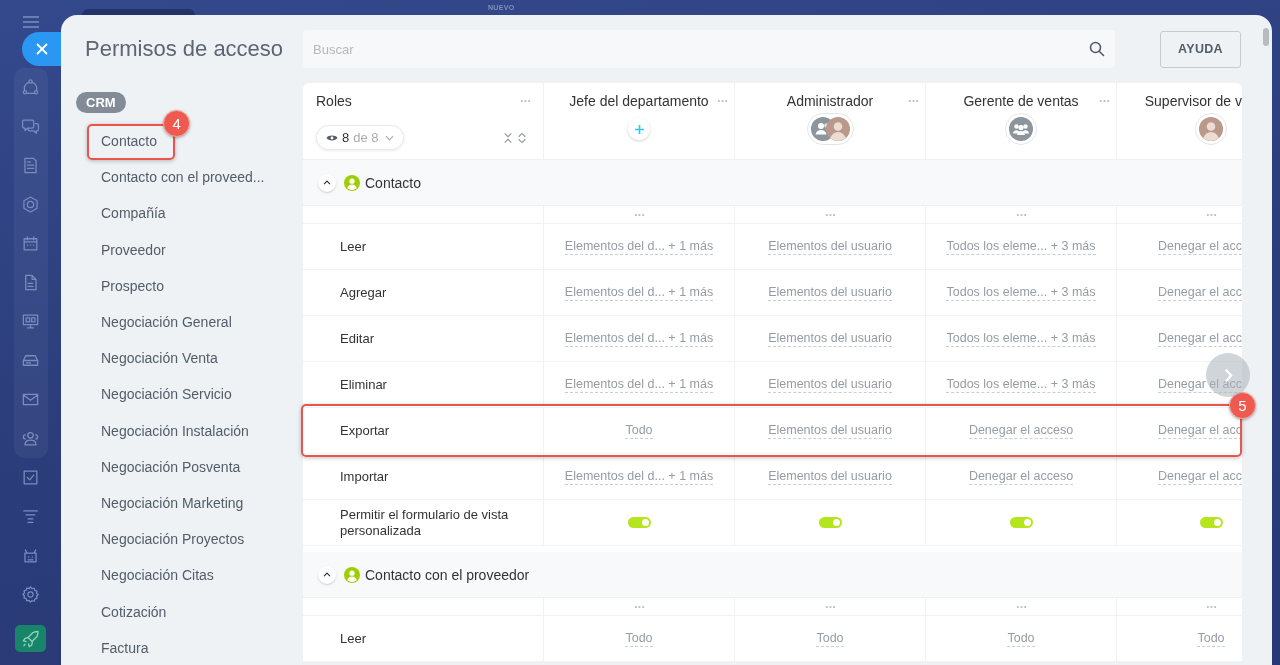 Image resolution: width=1280 pixels, height=665 pixels. I want to click on board-icon, so click(30, 321).